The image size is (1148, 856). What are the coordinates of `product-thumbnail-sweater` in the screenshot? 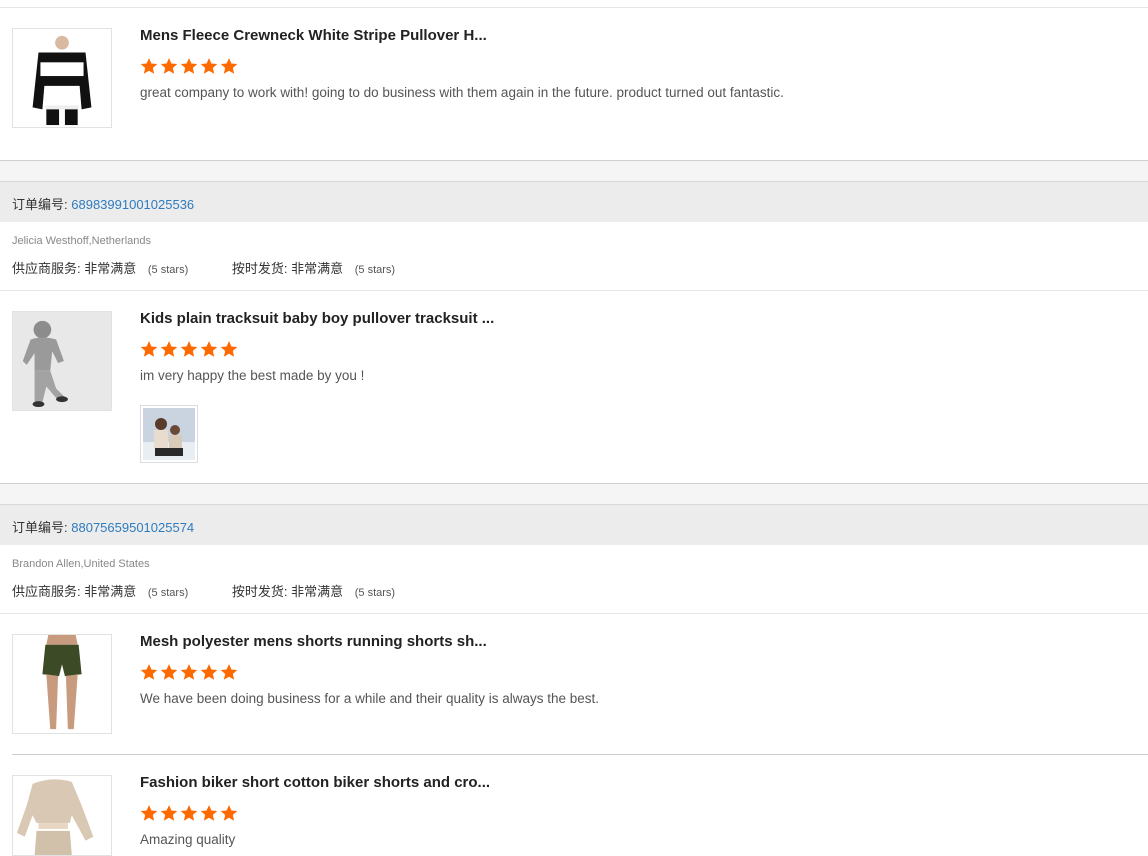 It's located at (62, 78).